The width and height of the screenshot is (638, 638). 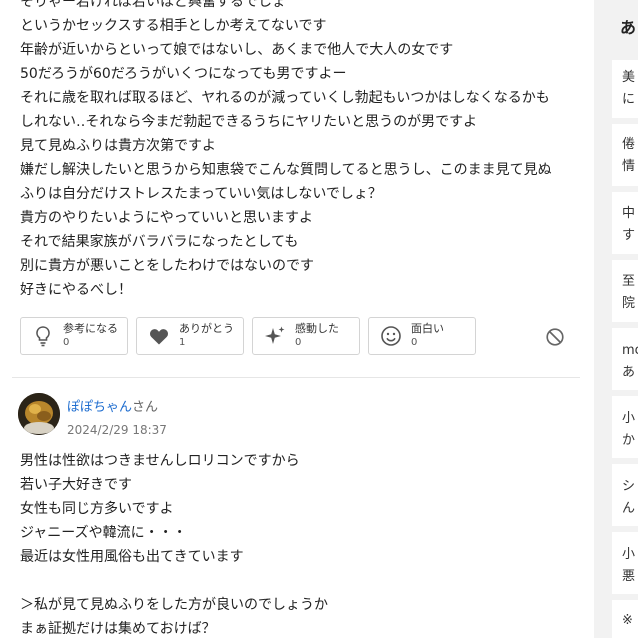 I want to click on sidebar-item-text: か, so click(x=629, y=440).